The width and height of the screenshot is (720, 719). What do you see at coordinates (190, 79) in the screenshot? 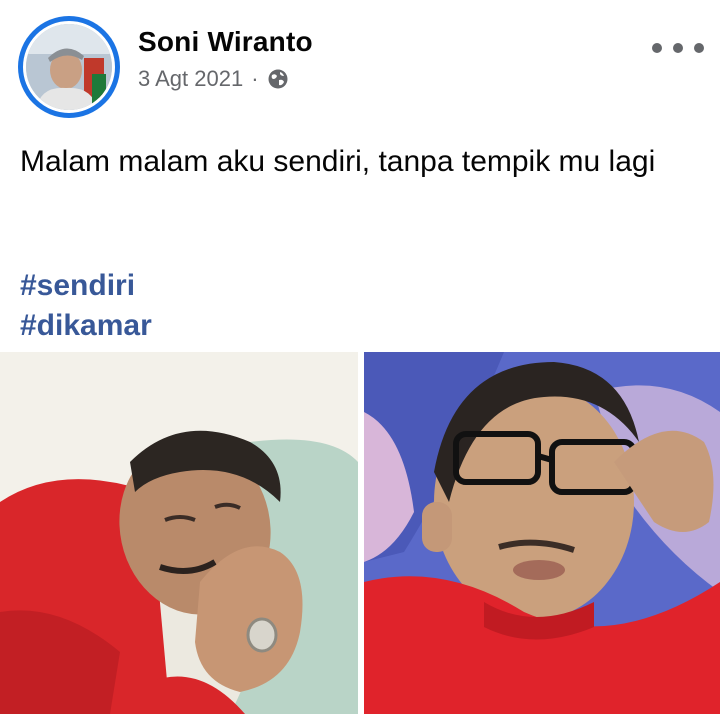
I see `post-date: 3 Agt 2021` at bounding box center [190, 79].